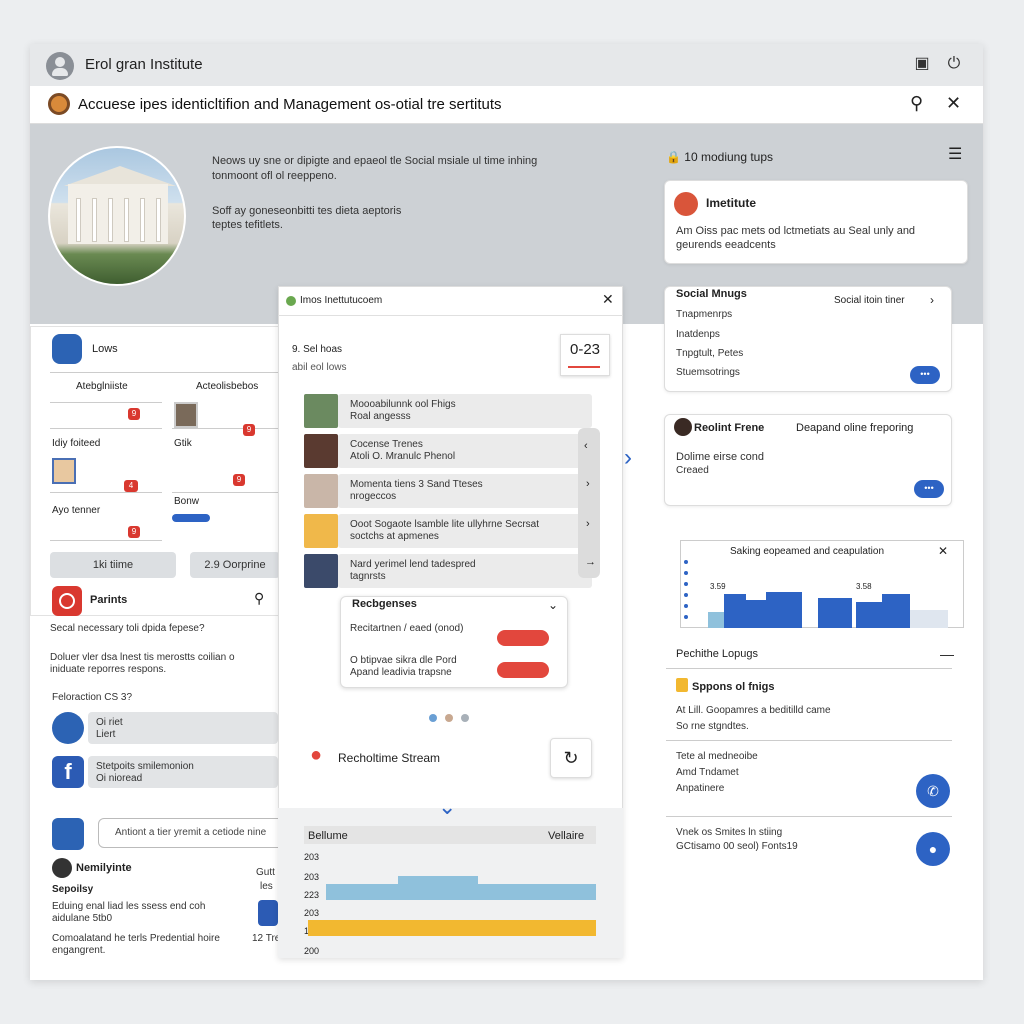 The image size is (1024, 1024). Describe the element at coordinates (104, 868) in the screenshot. I see `name-label: Nemilyinte` at that location.